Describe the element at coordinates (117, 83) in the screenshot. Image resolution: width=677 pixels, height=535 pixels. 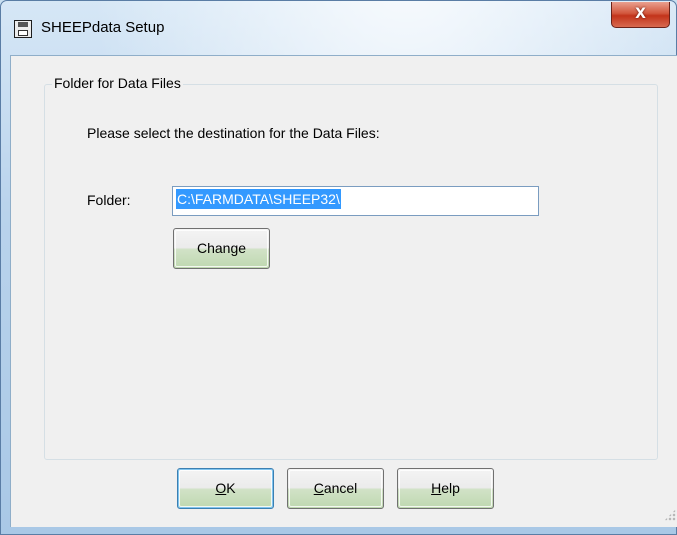
I see `groupbox-title: Folder for Data Files` at that location.